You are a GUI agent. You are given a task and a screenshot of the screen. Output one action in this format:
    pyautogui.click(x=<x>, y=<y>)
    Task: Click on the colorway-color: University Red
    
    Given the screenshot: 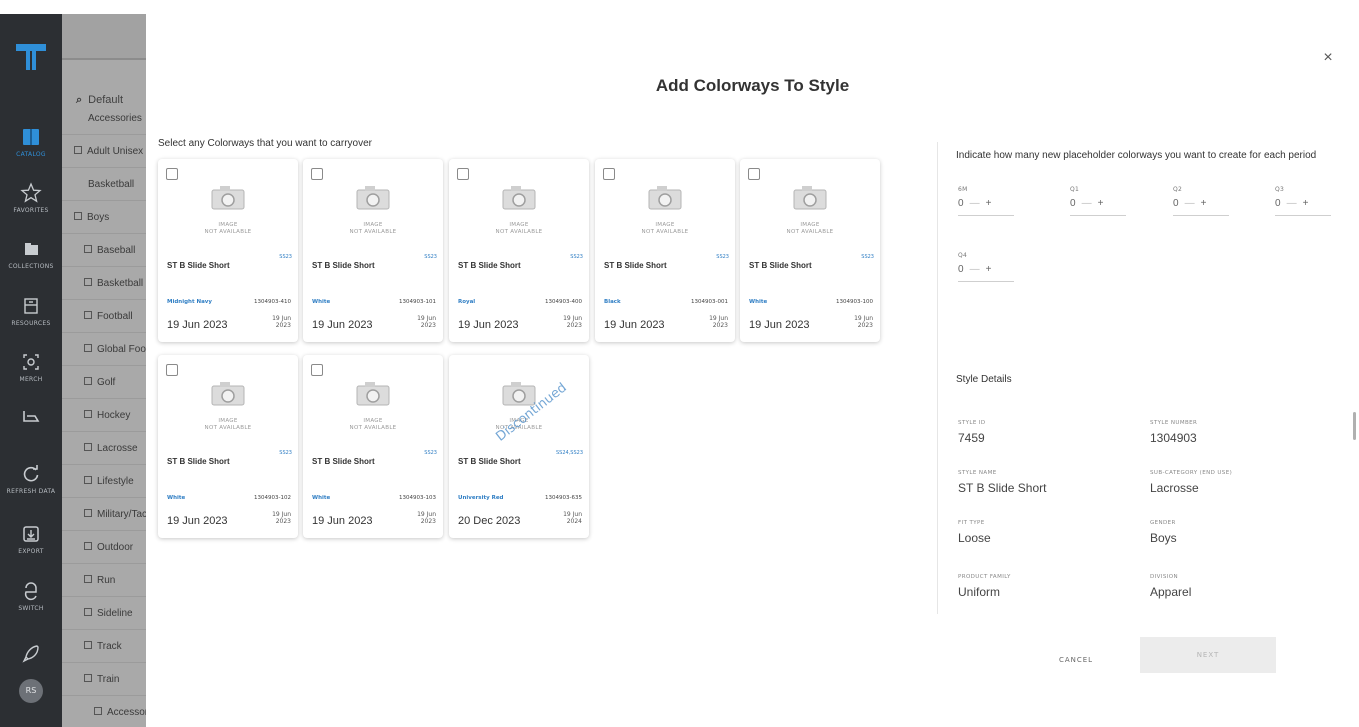 What is the action you would take?
    pyautogui.click(x=481, y=498)
    